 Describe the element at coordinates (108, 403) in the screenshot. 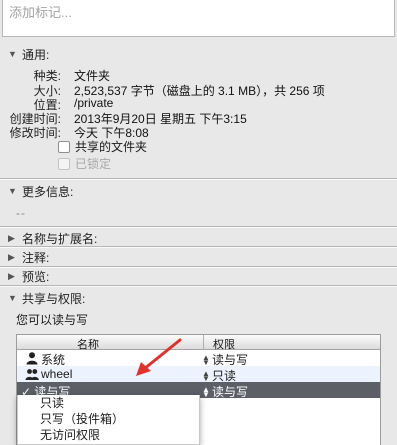

I see `menu-item-read-only: 只读` at that location.